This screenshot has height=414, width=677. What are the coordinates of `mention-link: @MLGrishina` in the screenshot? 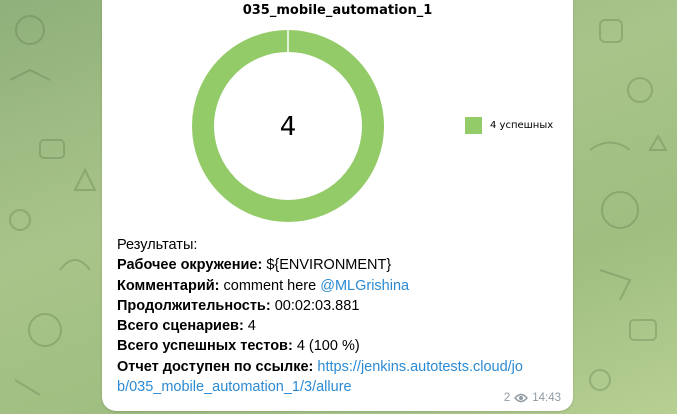 It's located at (364, 286).